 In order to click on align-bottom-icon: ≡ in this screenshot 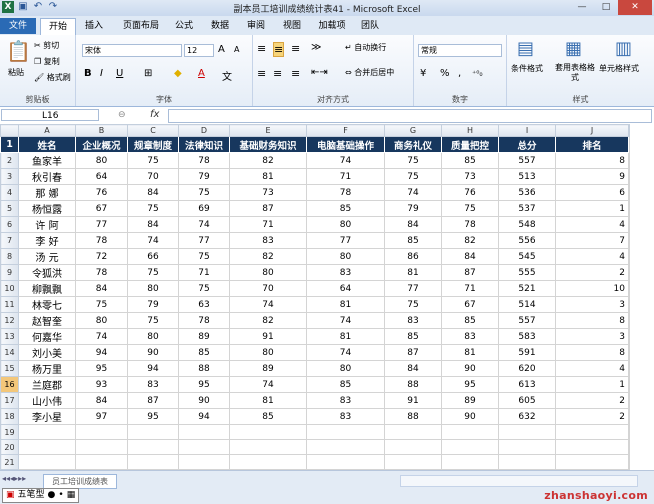, I will do `click(295, 48)`.